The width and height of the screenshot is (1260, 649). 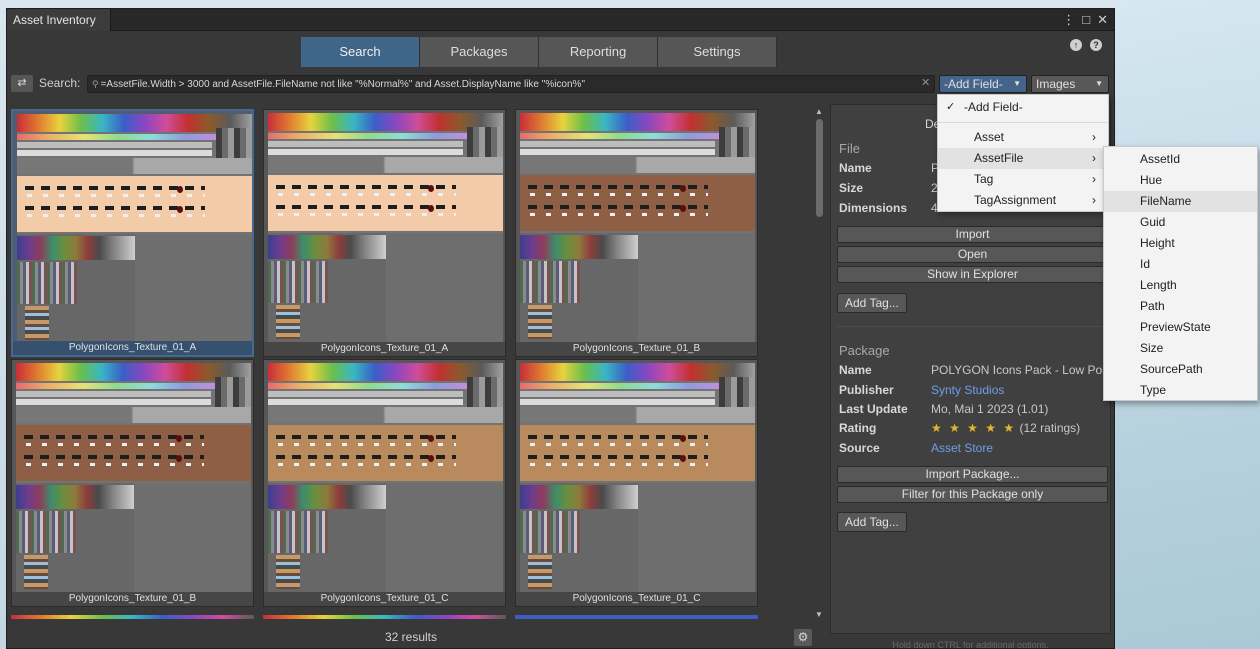 What do you see at coordinates (1086, 20) in the screenshot?
I see `maximize-icon: □` at bounding box center [1086, 20].